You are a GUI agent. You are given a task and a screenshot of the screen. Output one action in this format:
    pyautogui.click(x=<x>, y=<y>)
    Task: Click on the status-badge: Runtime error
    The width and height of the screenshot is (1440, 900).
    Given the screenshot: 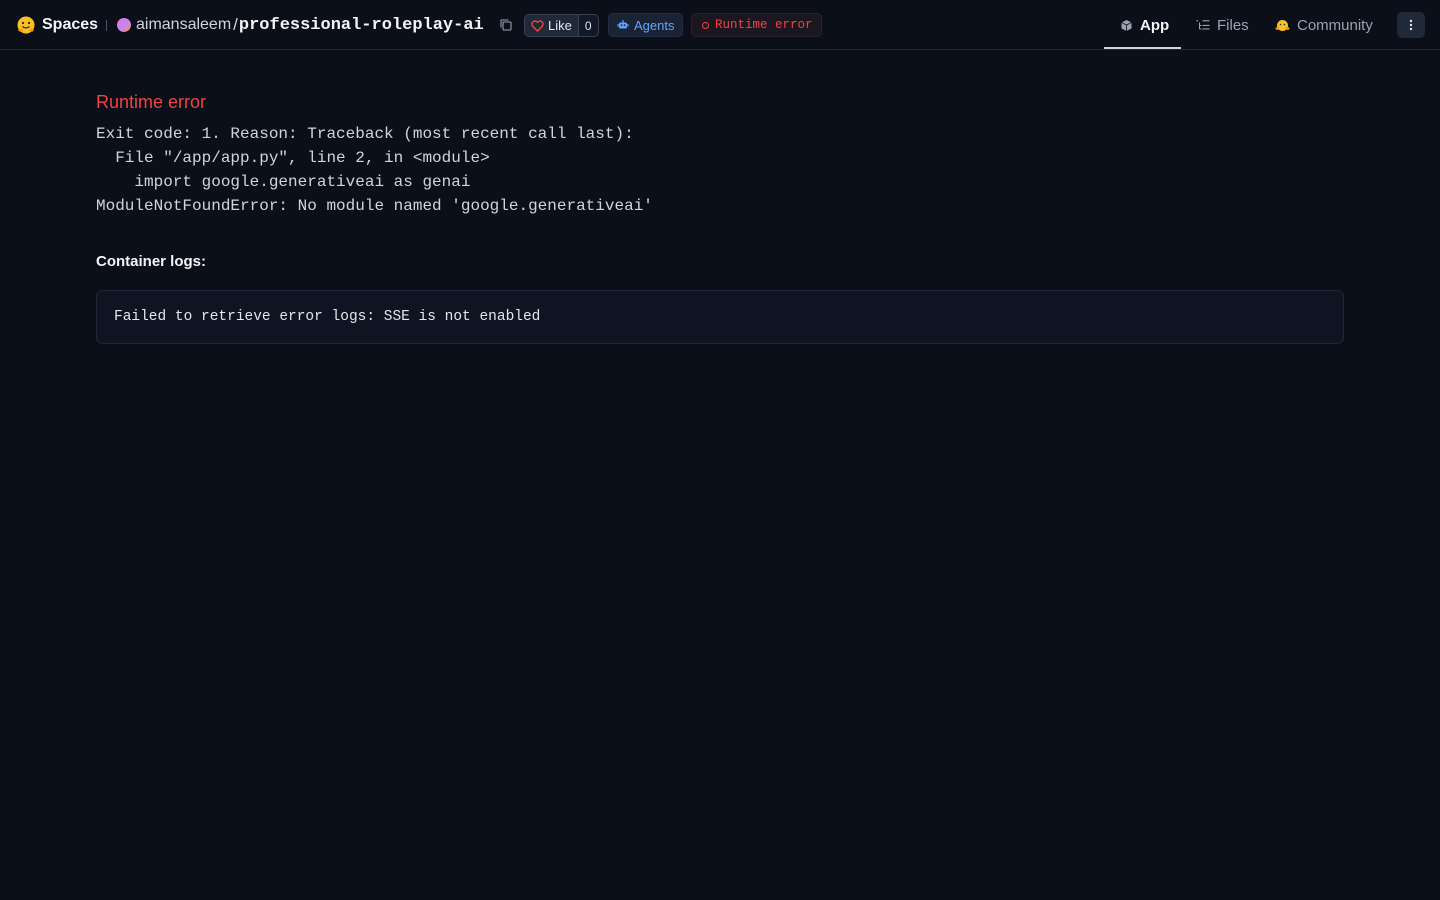 What is the action you would take?
    pyautogui.click(x=756, y=25)
    